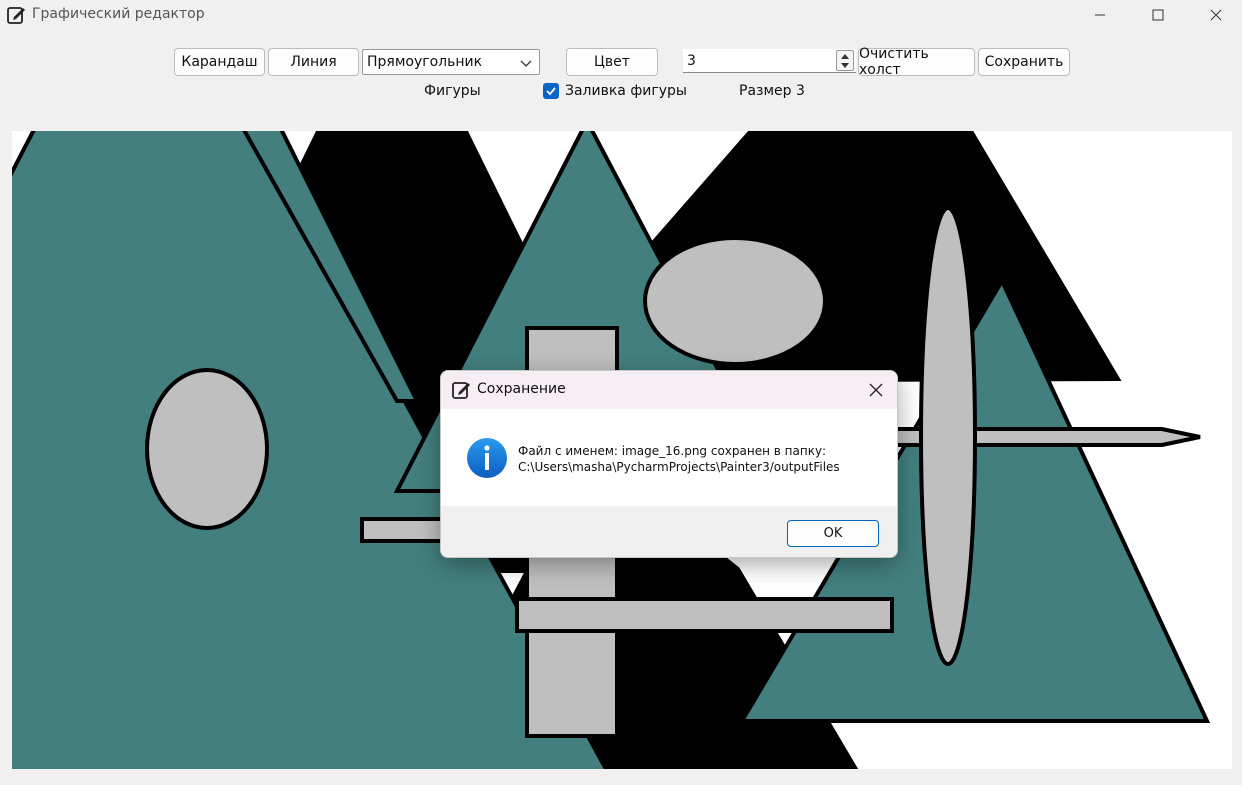  What do you see at coordinates (691, 60) in the screenshot?
I see `size-value: 3` at bounding box center [691, 60].